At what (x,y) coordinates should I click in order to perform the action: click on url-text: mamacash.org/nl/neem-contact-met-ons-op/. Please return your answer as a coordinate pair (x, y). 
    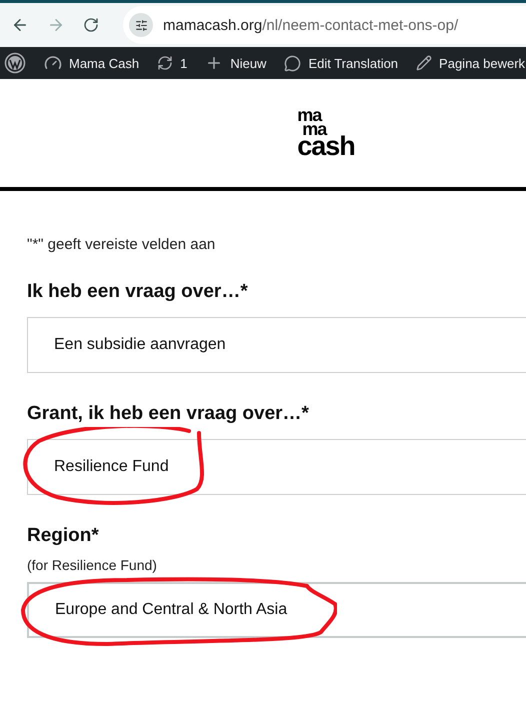
    Looking at the image, I should click on (310, 25).